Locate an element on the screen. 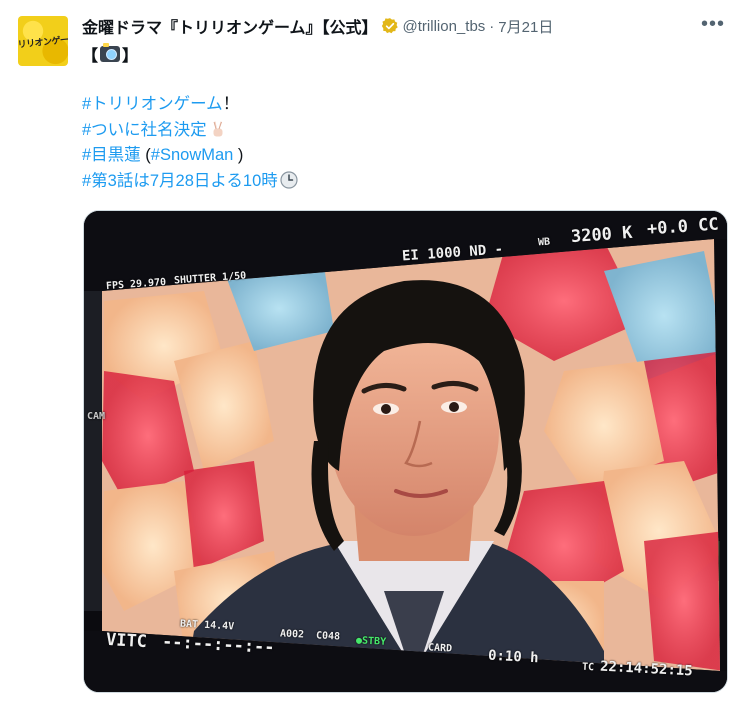 This screenshot has height=701, width=745. hashtag-link: #トリリオンゲーム is located at coordinates (152, 104).